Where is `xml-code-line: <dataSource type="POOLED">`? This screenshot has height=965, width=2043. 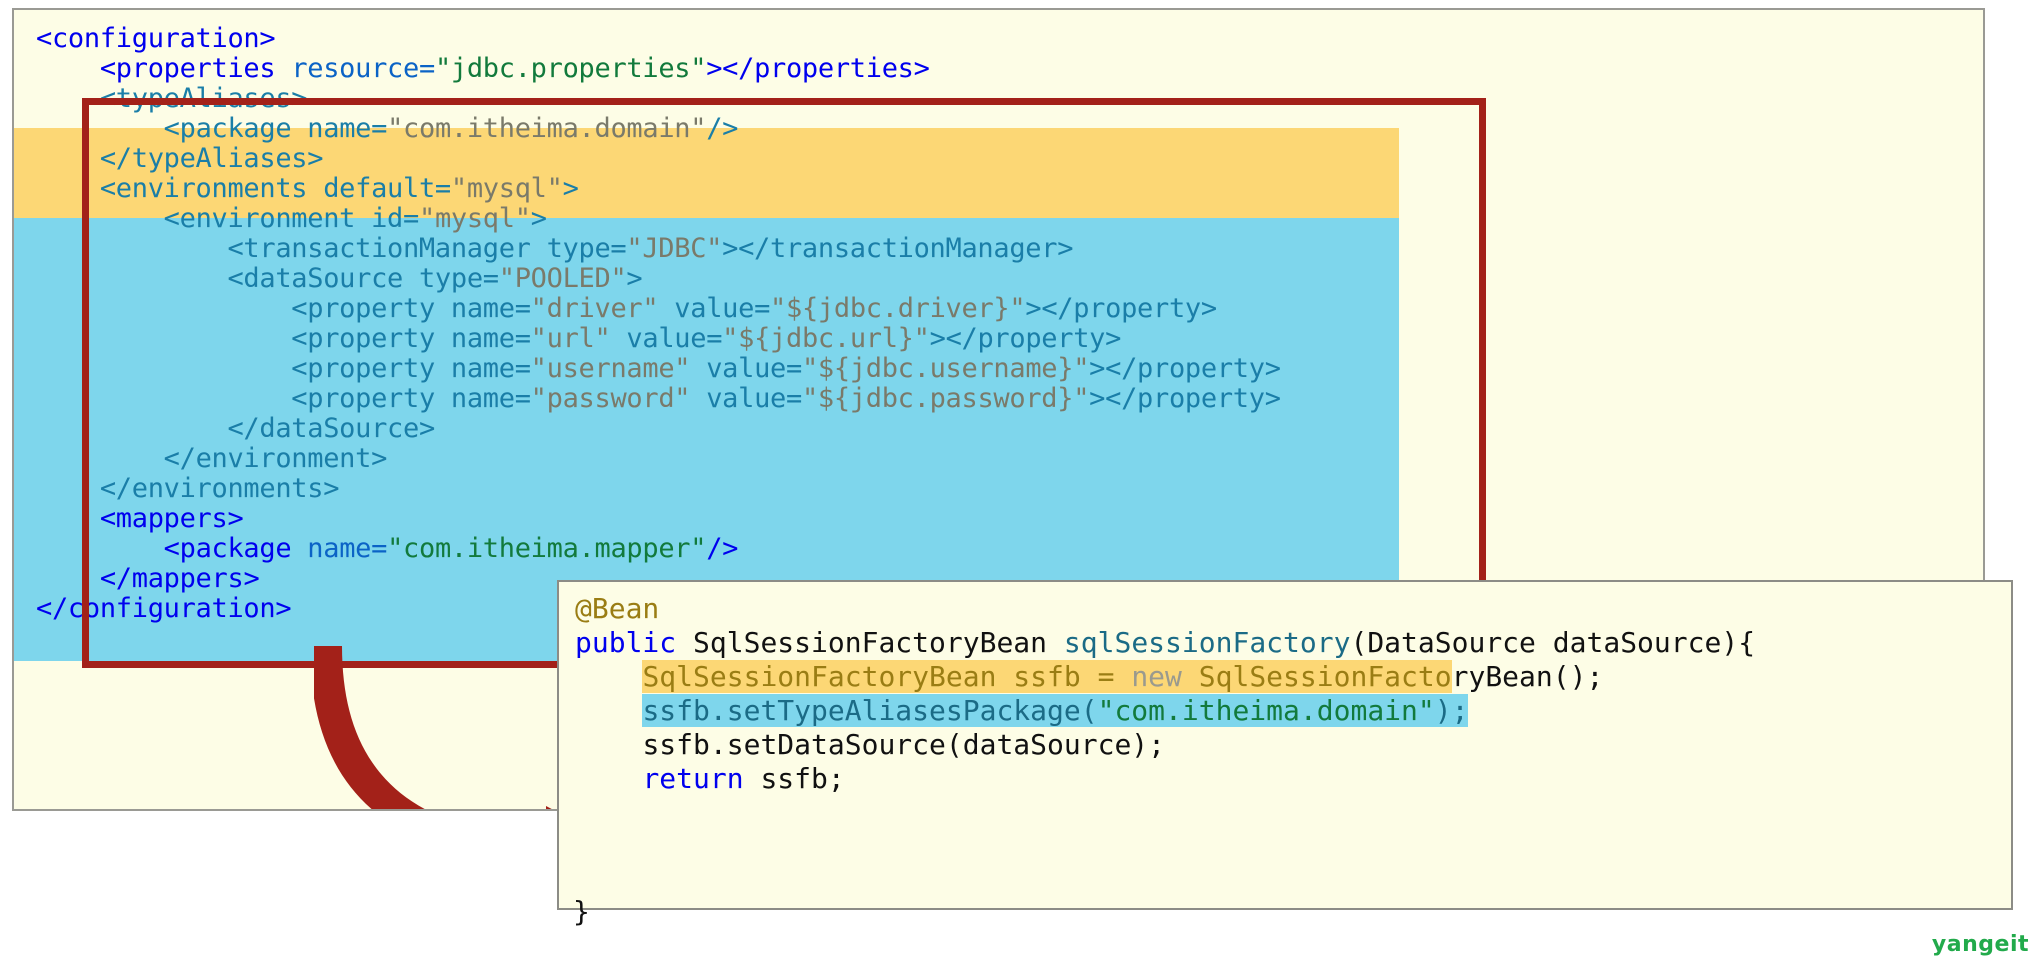 xml-code-line: <dataSource type="POOLED"> is located at coordinates (435, 278).